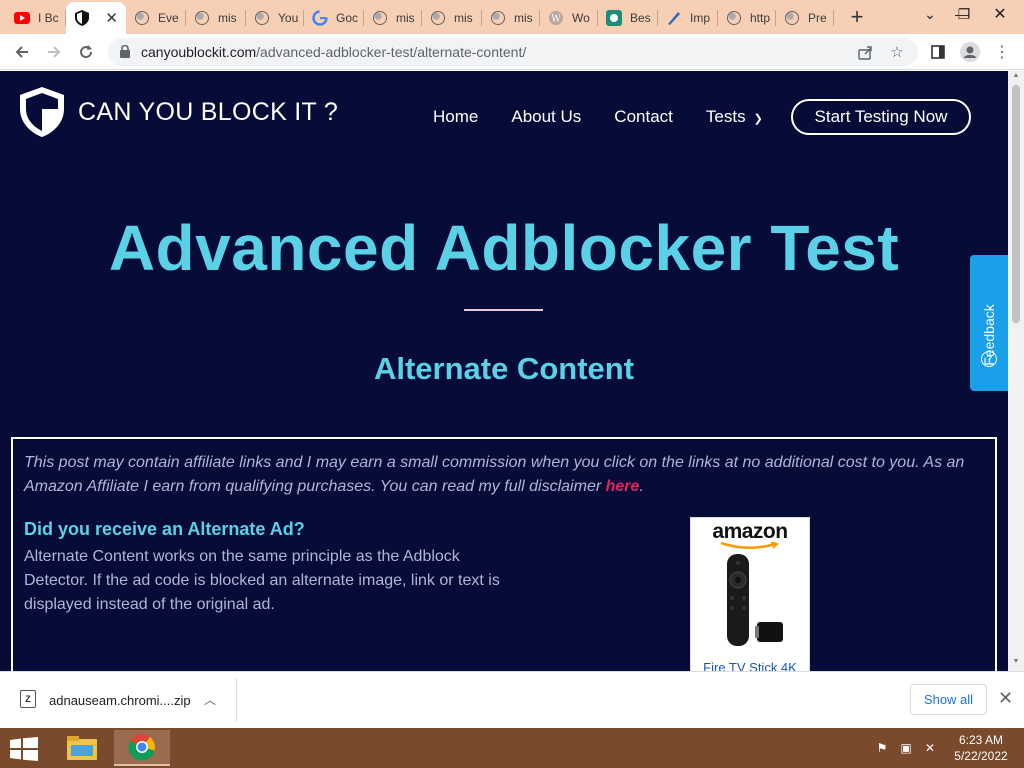  What do you see at coordinates (199, 52) in the screenshot?
I see `url-domain: canyoublockit.com` at bounding box center [199, 52].